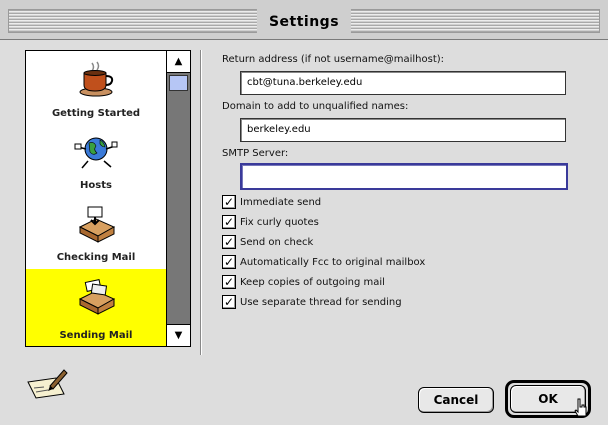 The width and height of the screenshot is (608, 425). What do you see at coordinates (96, 257) in the screenshot?
I see `category-label: Checking Mail` at bounding box center [96, 257].